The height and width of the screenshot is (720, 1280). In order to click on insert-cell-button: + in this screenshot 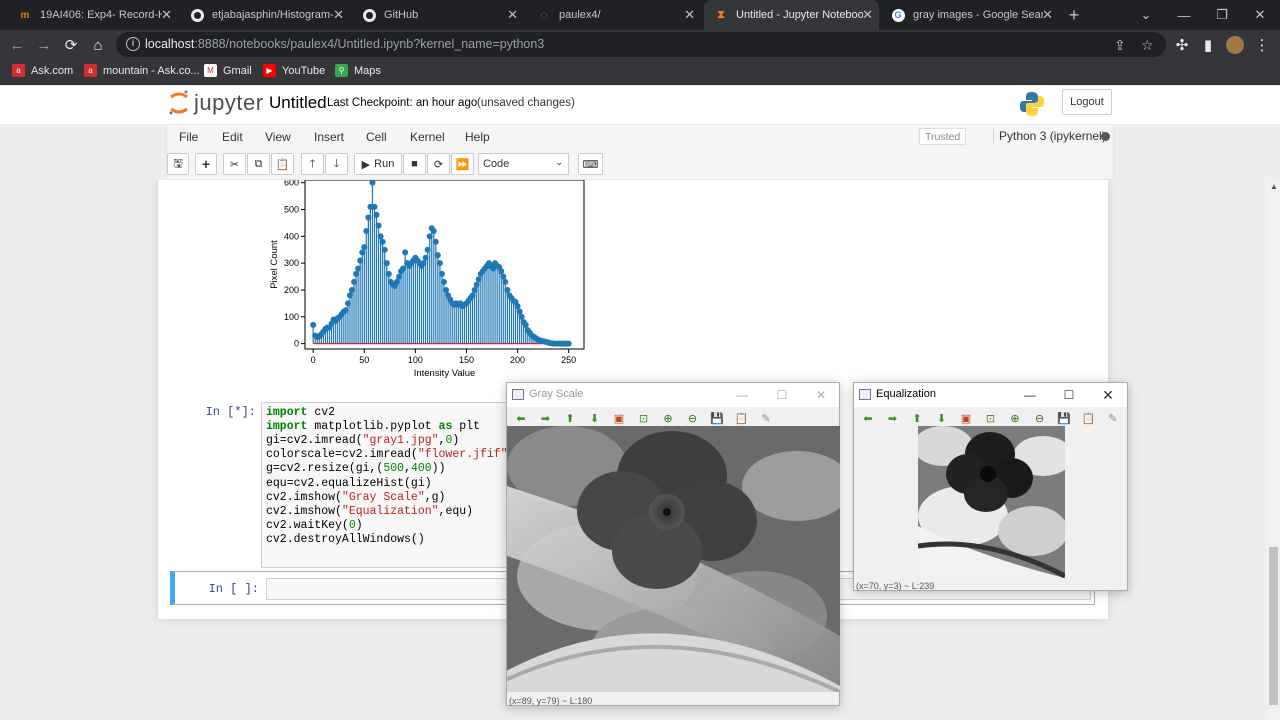, I will do `click(206, 164)`.